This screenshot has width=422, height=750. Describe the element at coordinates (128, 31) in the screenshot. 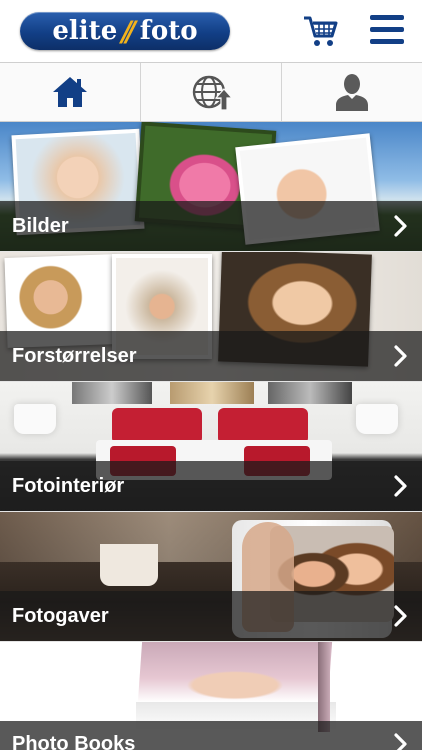

I see `logo-slashes: //` at that location.